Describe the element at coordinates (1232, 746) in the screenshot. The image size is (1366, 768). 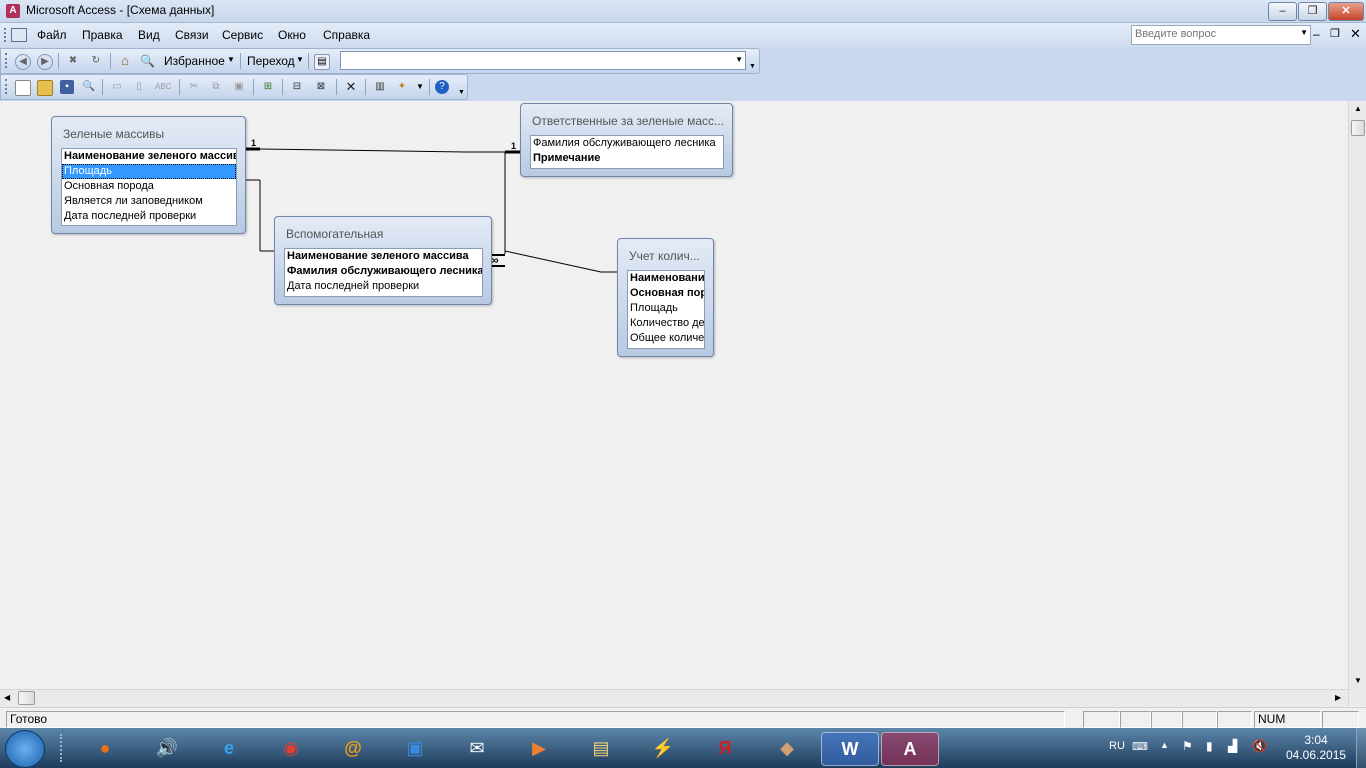
I see `network-icon: ▟` at that location.